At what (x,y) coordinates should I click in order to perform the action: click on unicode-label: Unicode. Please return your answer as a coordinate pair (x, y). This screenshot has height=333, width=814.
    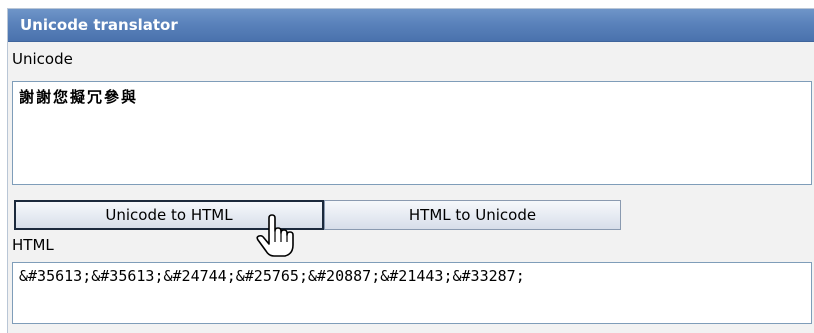
    Looking at the image, I should click on (42, 59).